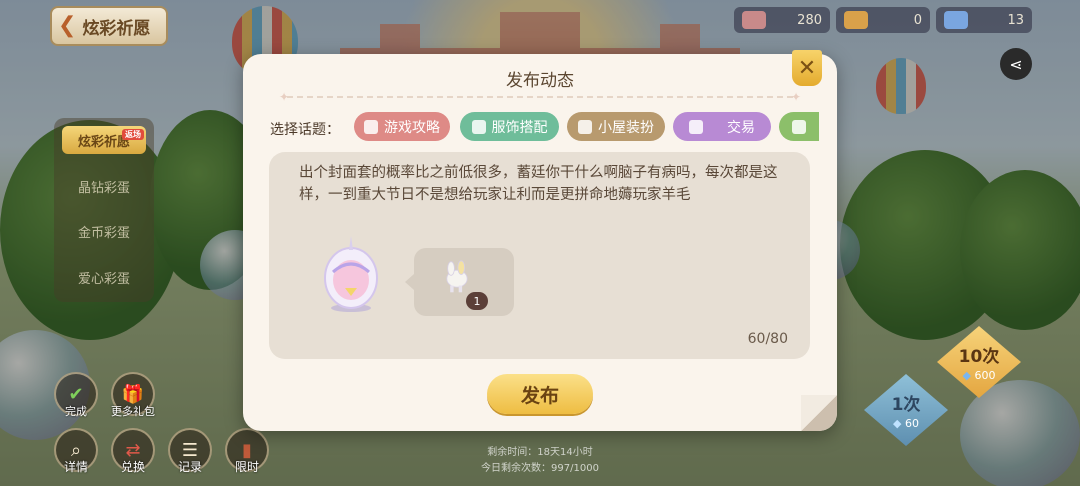  What do you see at coordinates (626, 127) in the screenshot?
I see `topic-chip-label: 小屋装扮` at bounding box center [626, 127].